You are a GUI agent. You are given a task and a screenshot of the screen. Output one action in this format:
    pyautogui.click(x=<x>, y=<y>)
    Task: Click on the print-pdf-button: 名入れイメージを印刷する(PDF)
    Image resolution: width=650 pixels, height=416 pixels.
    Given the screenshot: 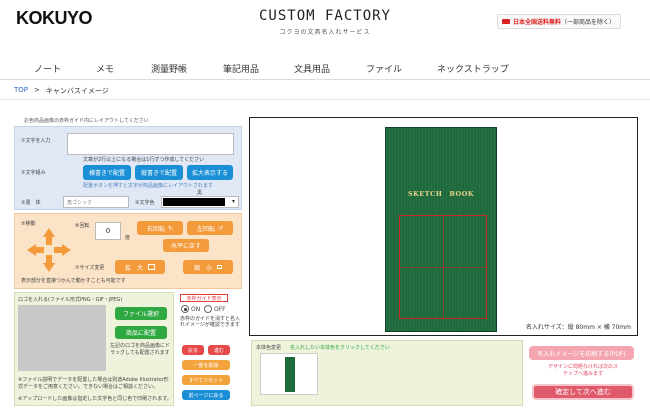 What is the action you would take?
    pyautogui.click(x=581, y=353)
    